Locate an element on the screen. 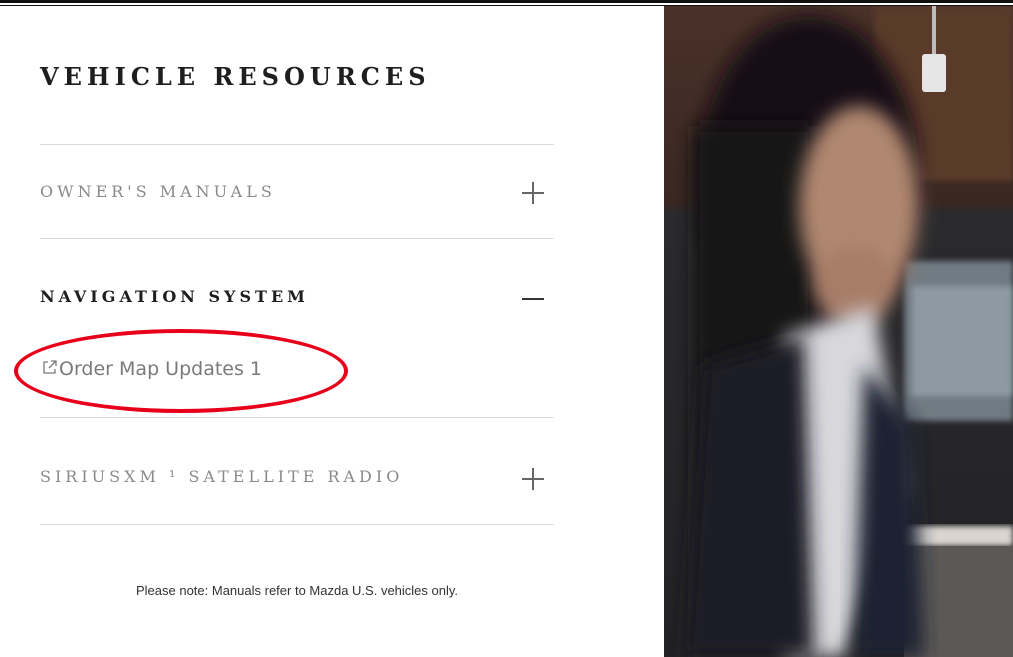 The width and height of the screenshot is (1013, 657). order-map-updates-label: Order Map Updates 1 is located at coordinates (161, 369).